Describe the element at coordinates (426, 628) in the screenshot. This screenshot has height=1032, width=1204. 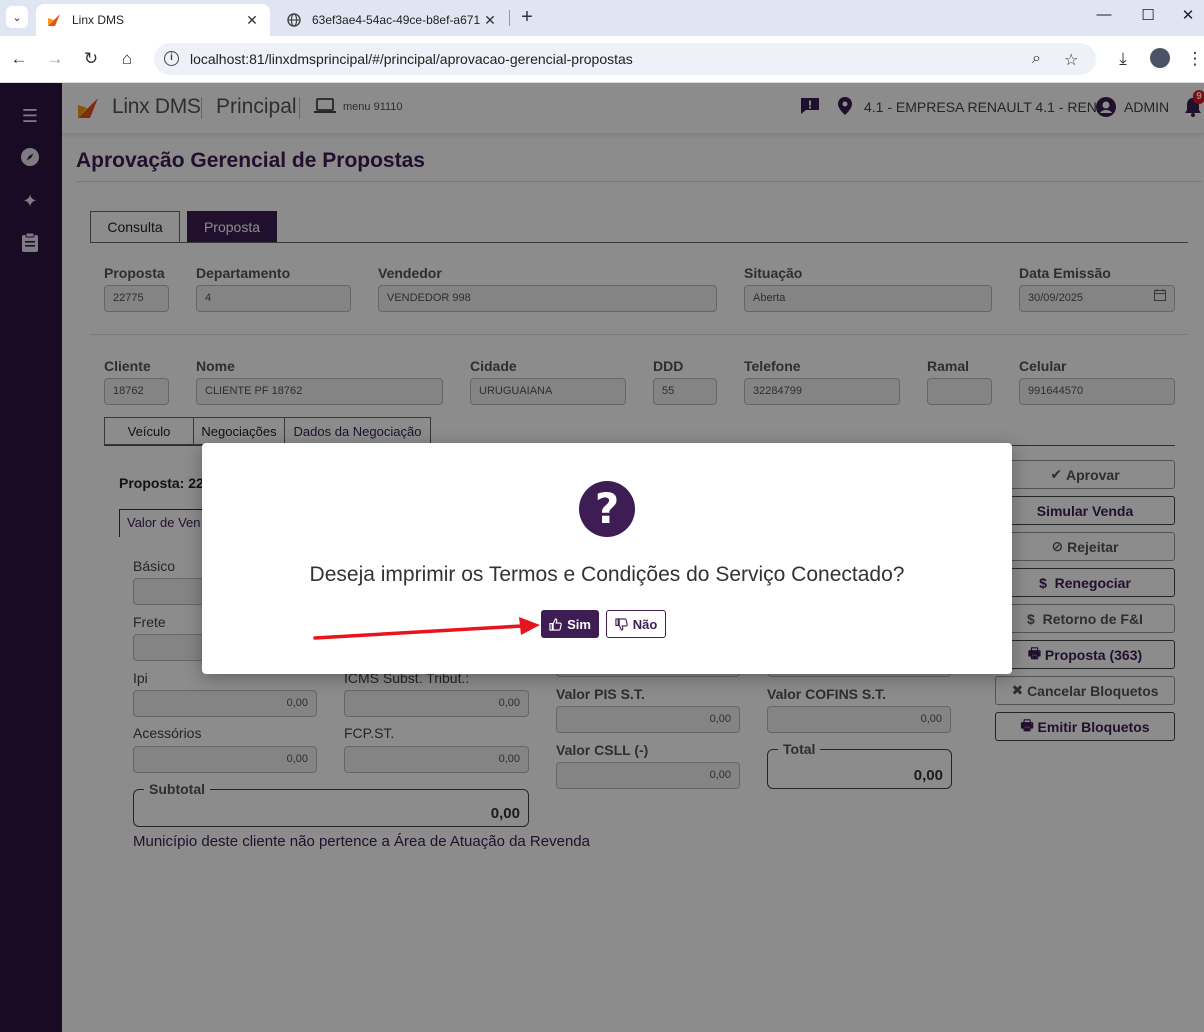
I see `annotation-arrow` at that location.